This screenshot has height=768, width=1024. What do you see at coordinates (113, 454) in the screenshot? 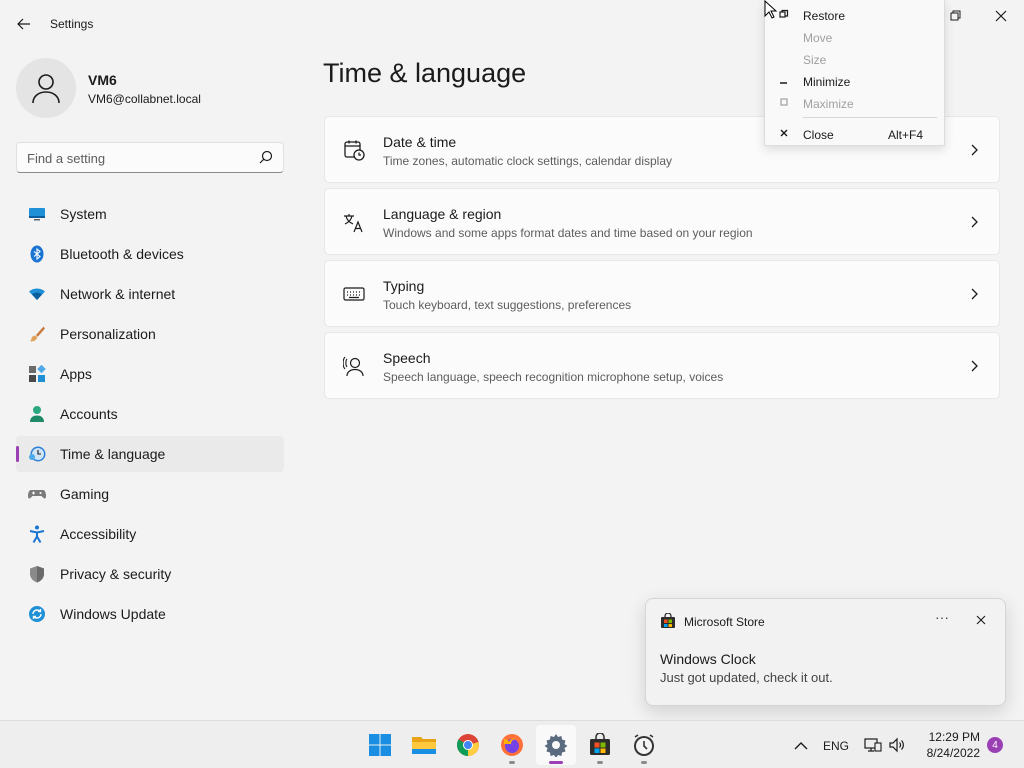
I see `sidebar-item-label: Time & language` at bounding box center [113, 454].